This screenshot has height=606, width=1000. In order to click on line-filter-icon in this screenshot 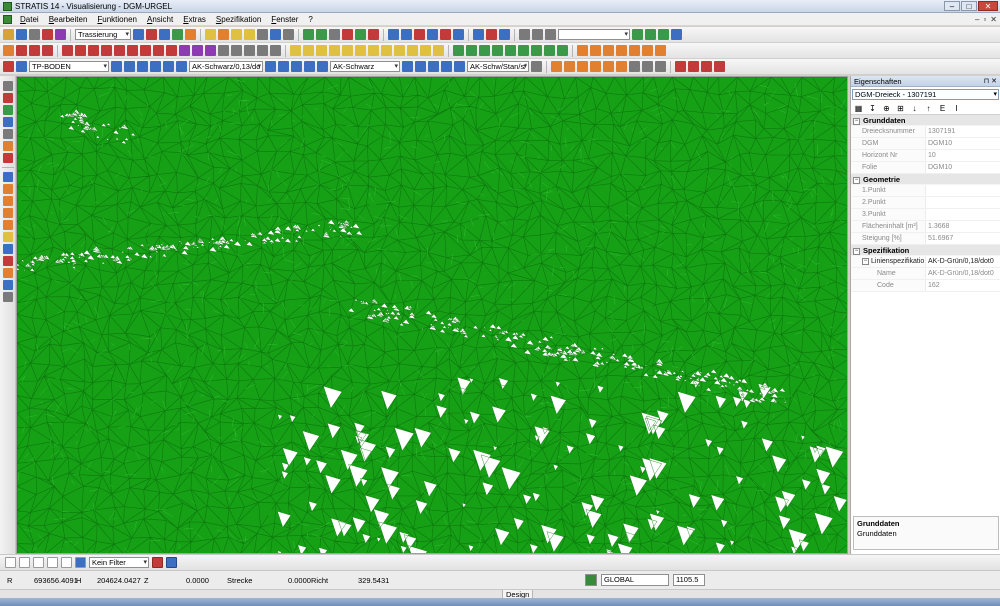, I will do `click(24, 562)`.